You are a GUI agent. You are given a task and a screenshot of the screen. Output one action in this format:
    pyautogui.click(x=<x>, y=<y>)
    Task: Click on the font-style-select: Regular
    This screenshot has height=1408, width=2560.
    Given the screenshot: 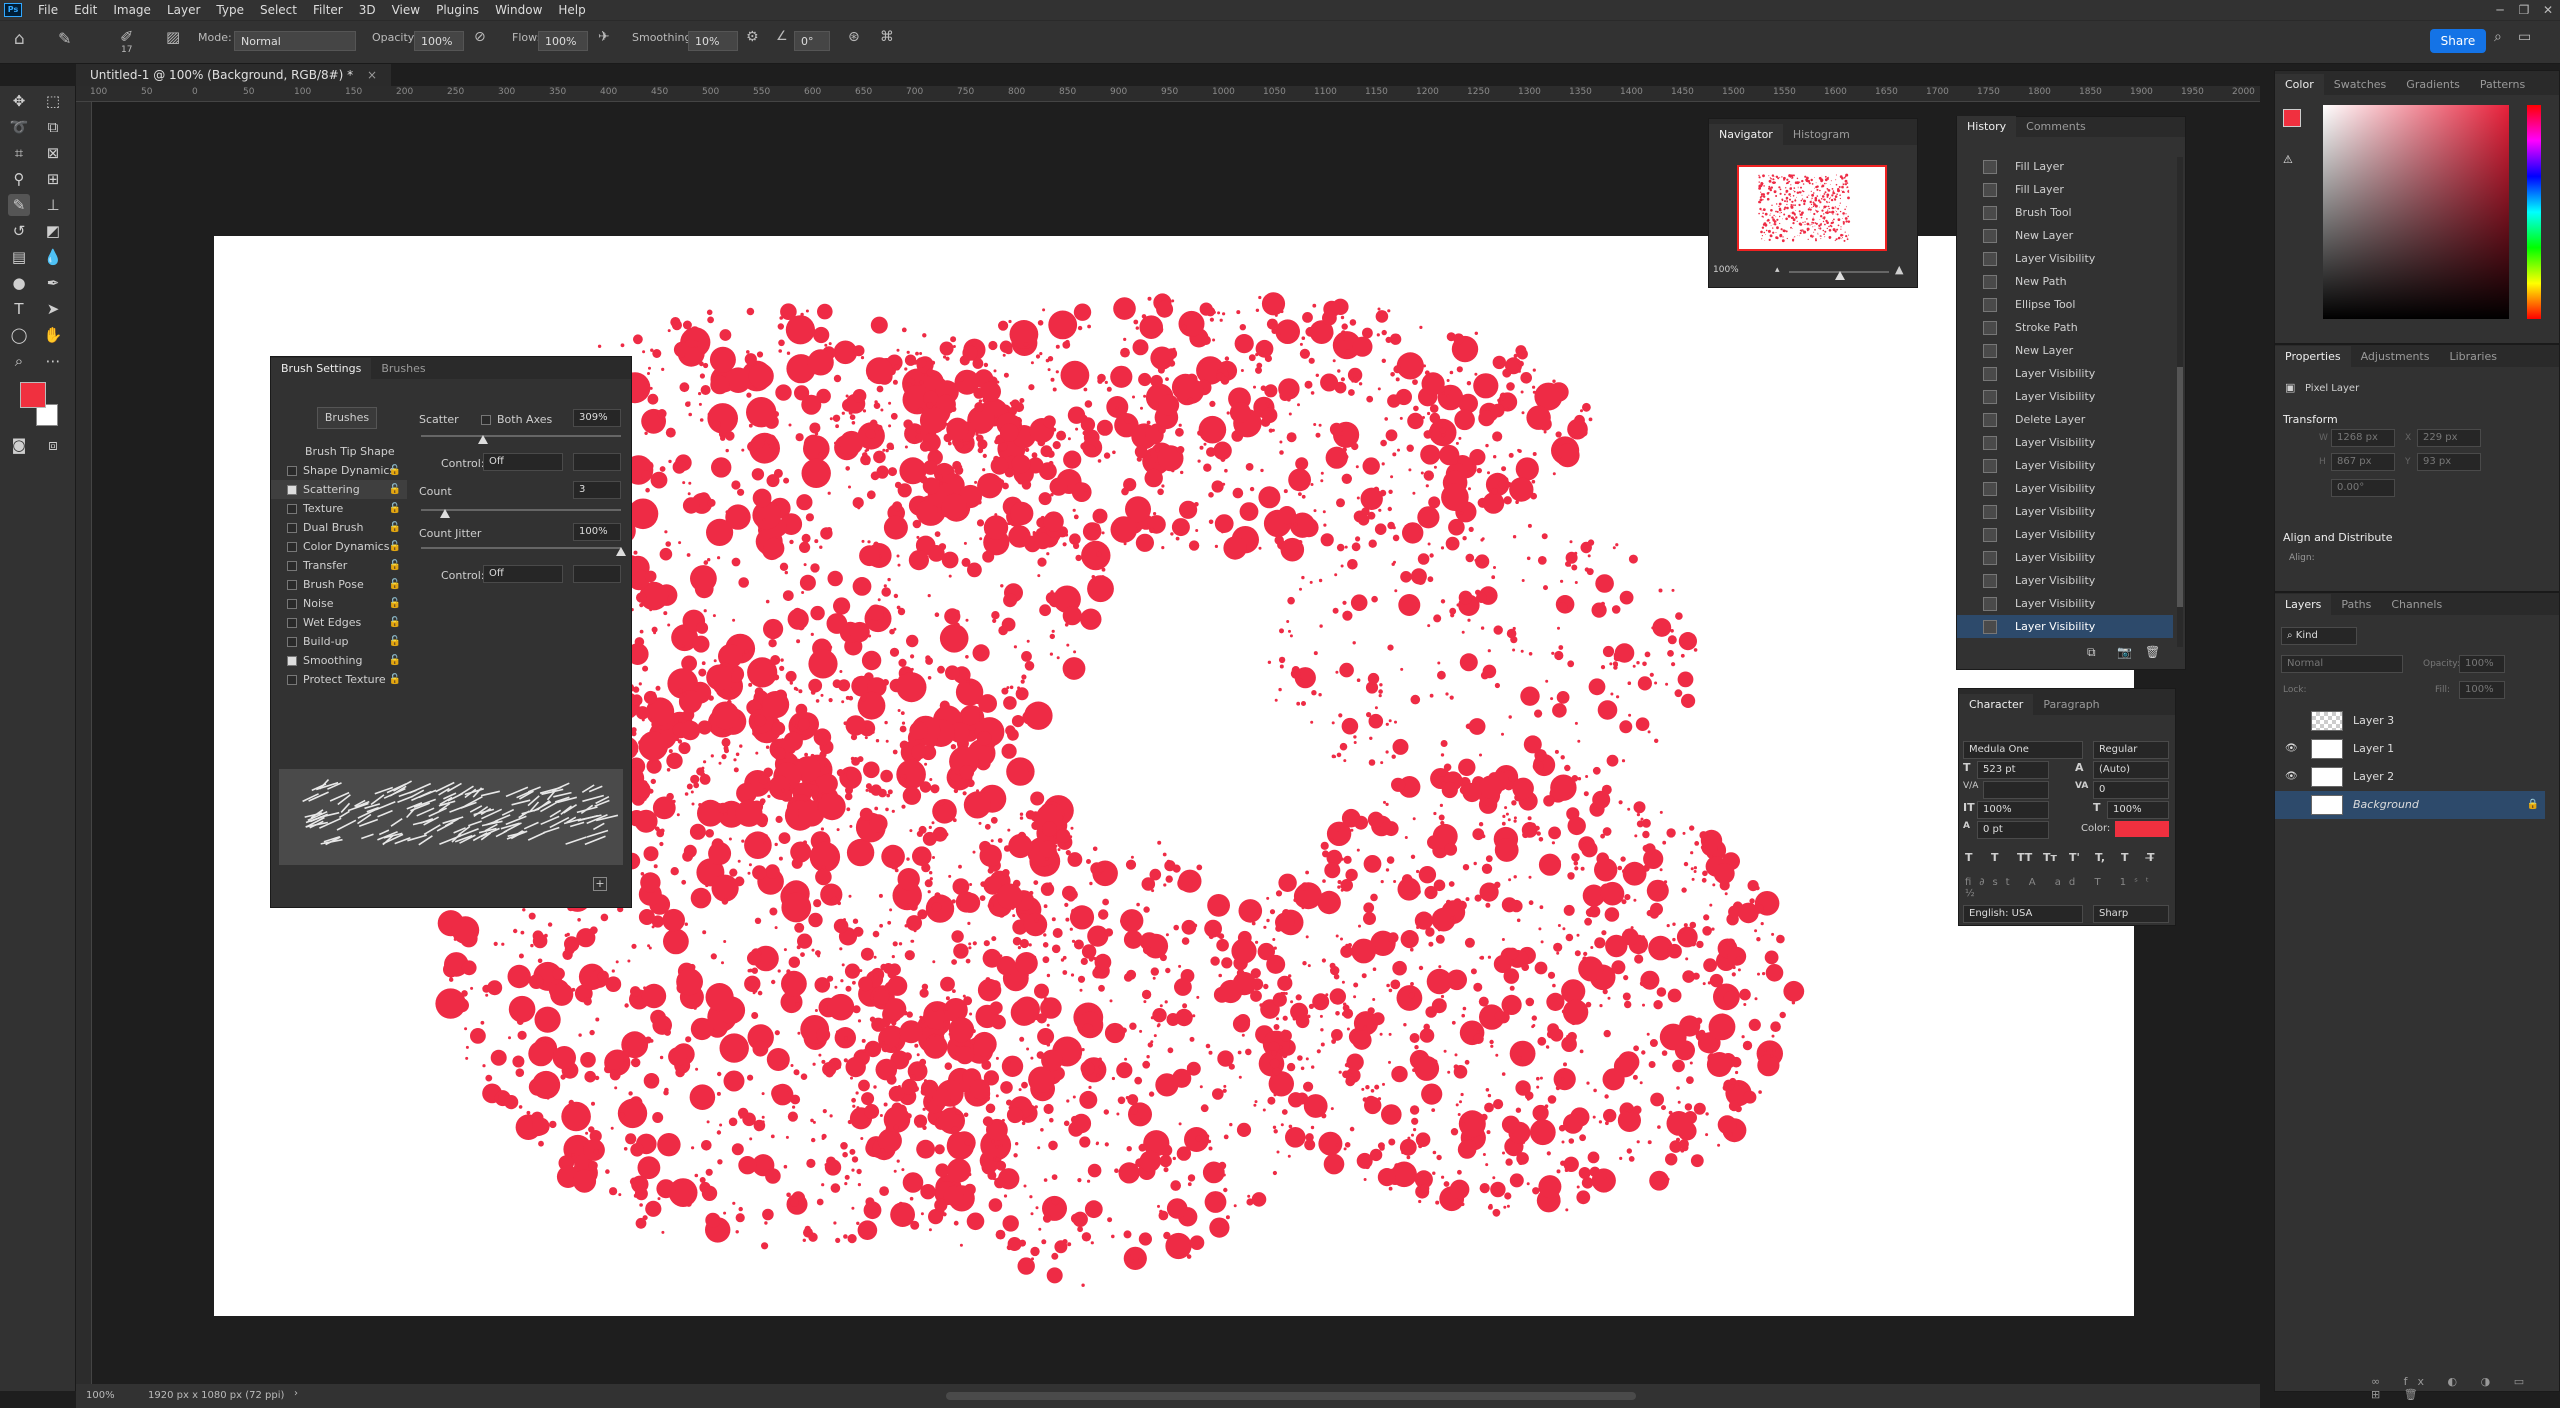 What is the action you would take?
    pyautogui.click(x=2131, y=750)
    